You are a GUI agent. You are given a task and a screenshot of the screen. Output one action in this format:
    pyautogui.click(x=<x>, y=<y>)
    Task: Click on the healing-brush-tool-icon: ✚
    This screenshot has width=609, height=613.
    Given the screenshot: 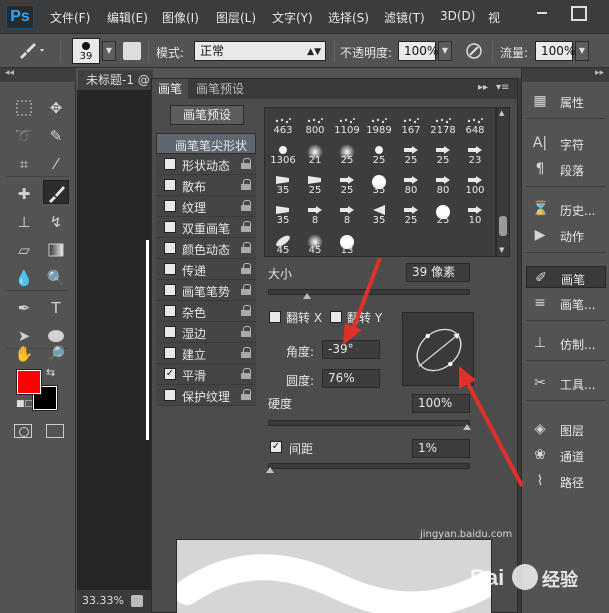 What is the action you would take?
    pyautogui.click(x=24, y=194)
    